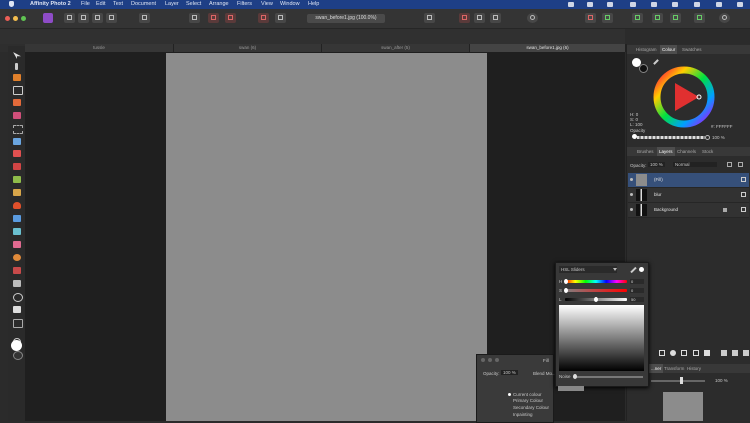 This screenshot has width=750, height=423. What do you see at coordinates (490, 360) in the screenshot?
I see `dialog-minimize-button` at bounding box center [490, 360].